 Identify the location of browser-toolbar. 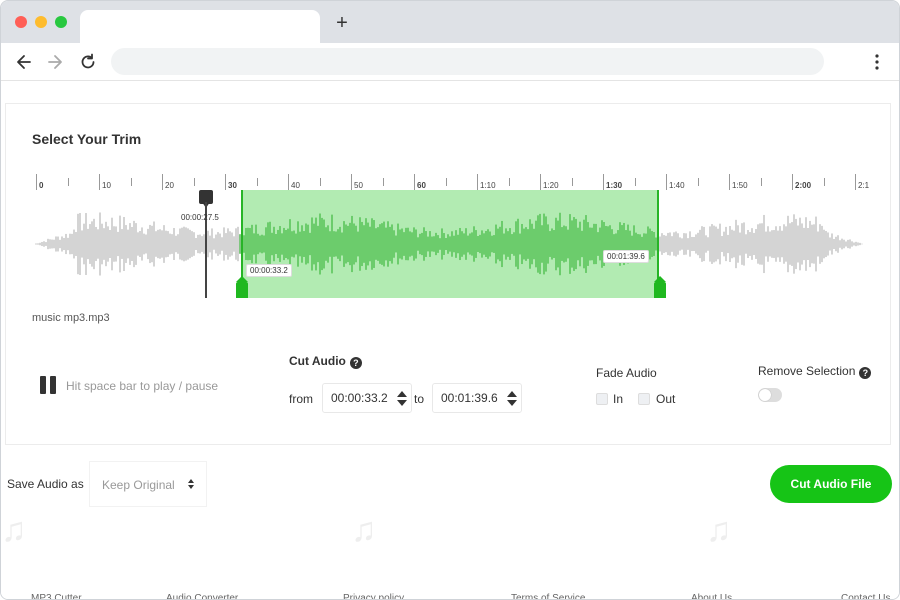
(450, 62).